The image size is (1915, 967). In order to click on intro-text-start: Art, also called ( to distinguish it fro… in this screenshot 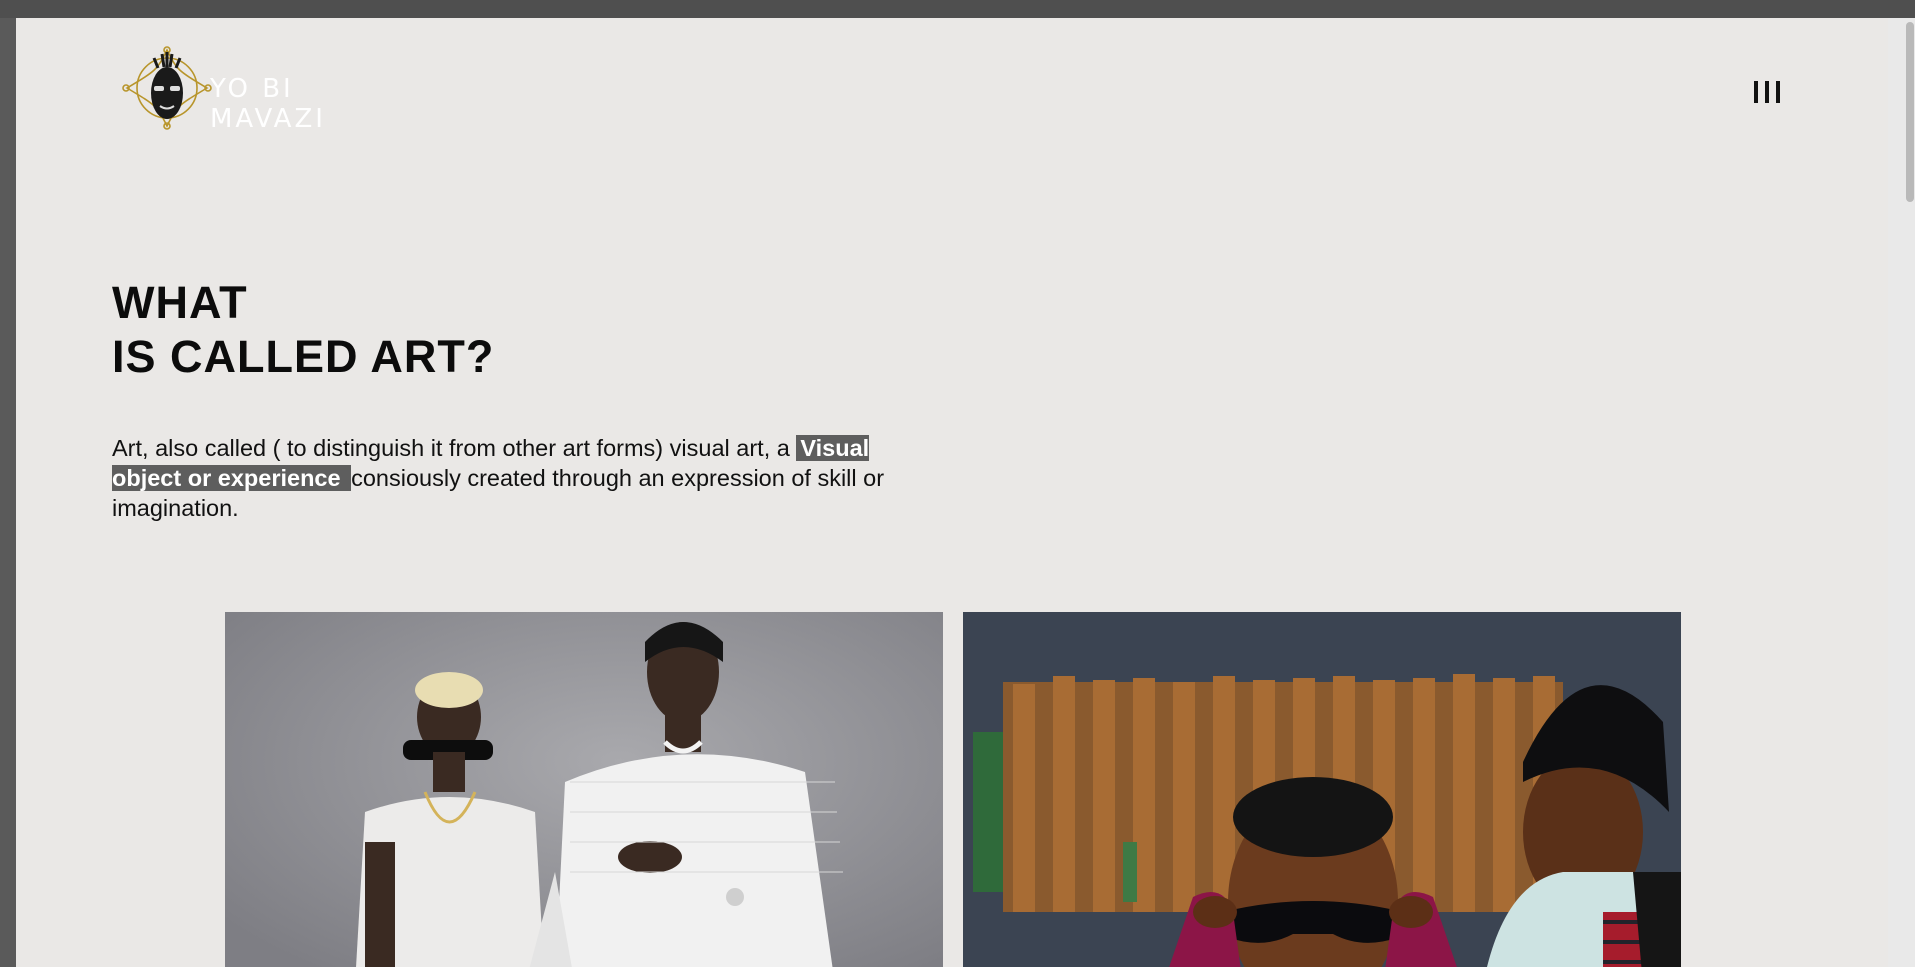, I will do `click(454, 448)`.